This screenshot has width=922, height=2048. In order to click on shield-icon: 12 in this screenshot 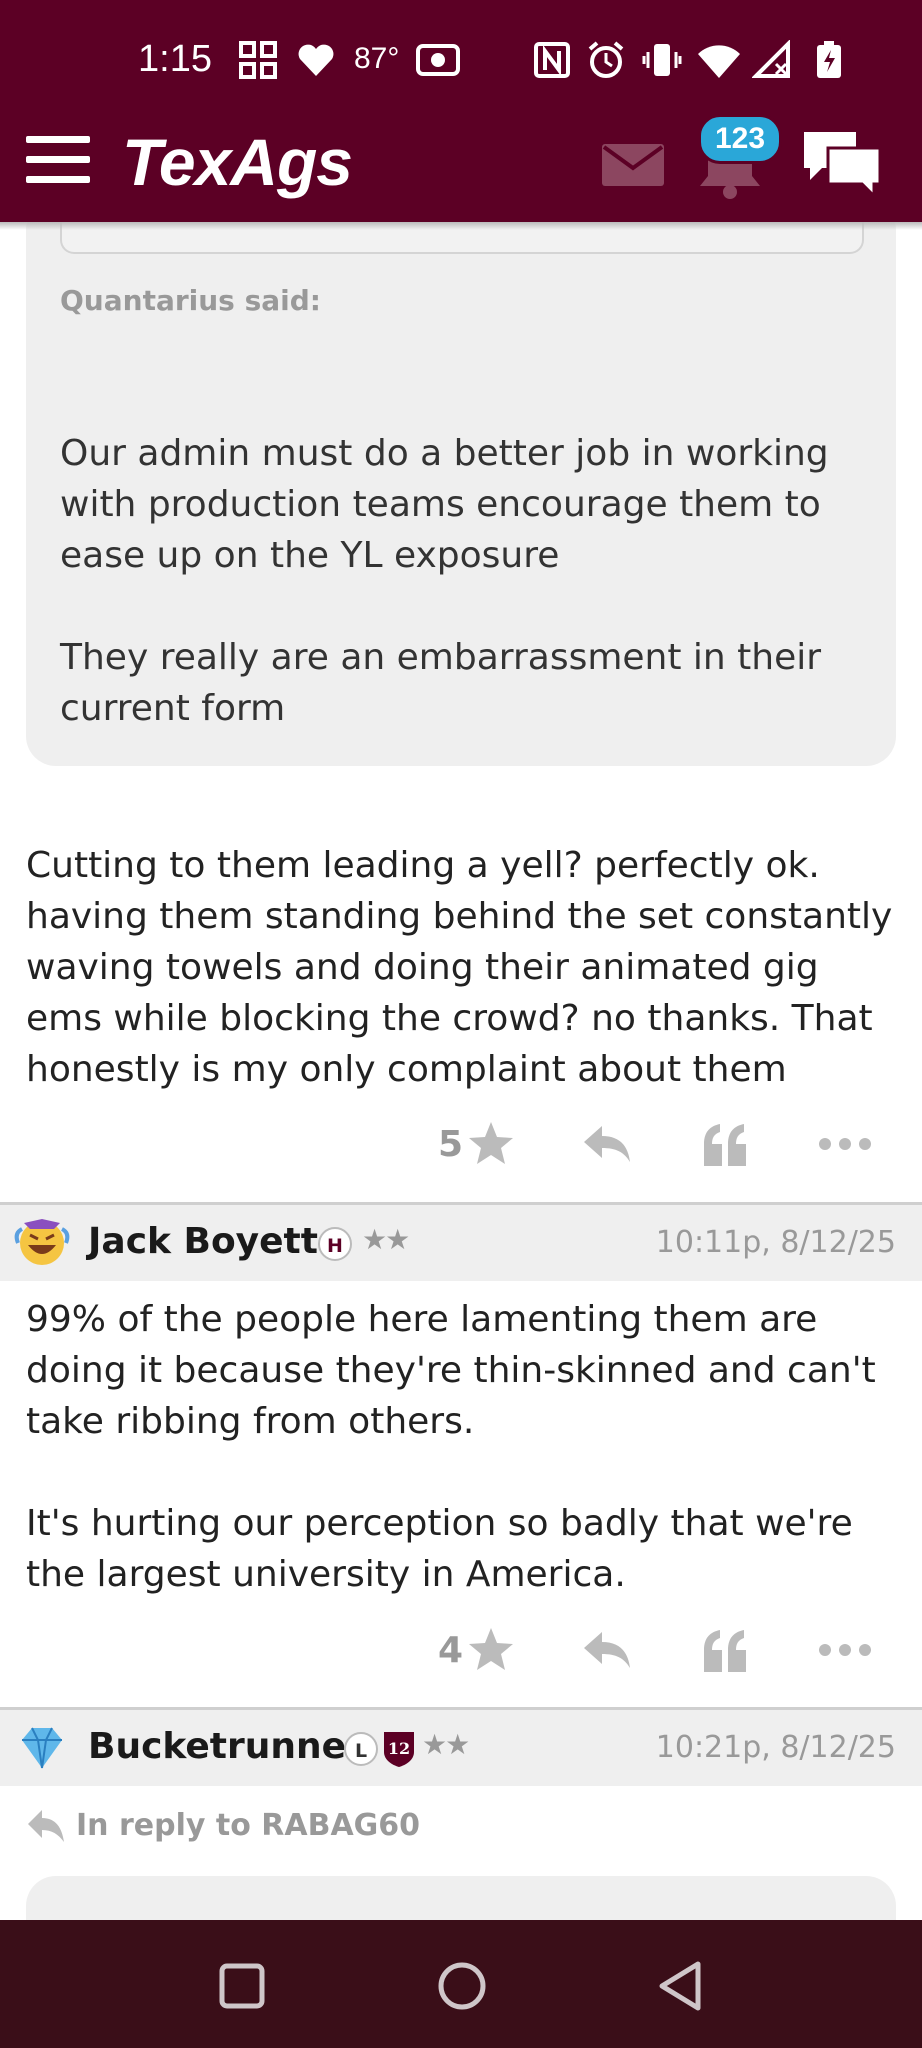, I will do `click(399, 1749)`.